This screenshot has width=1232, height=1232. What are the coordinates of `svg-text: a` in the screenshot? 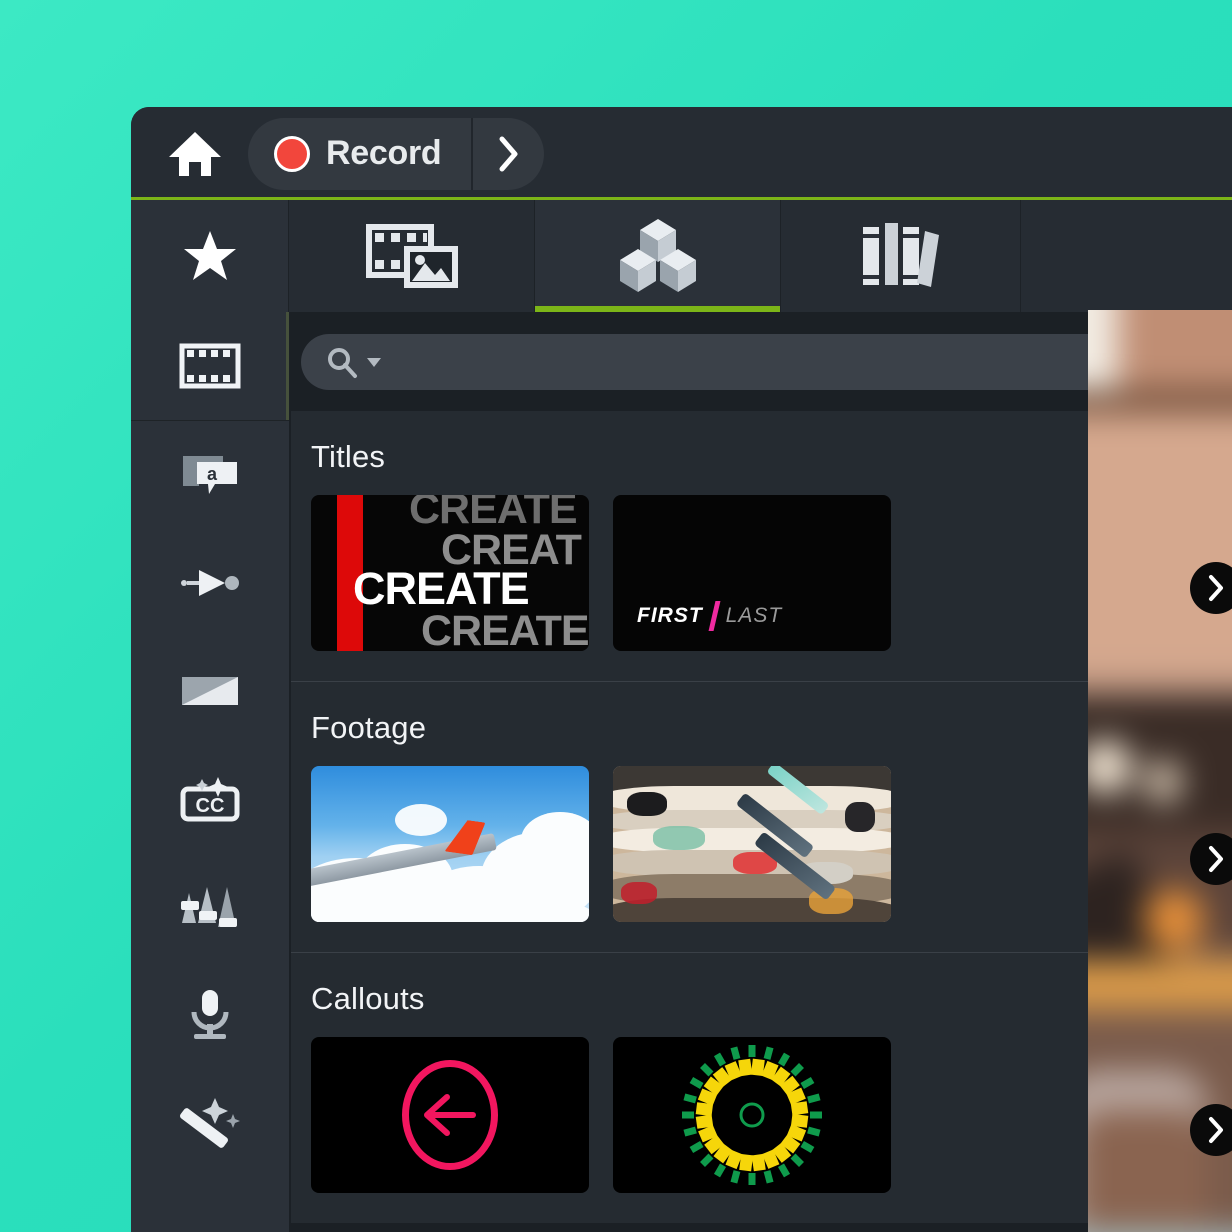 It's located at (212, 474).